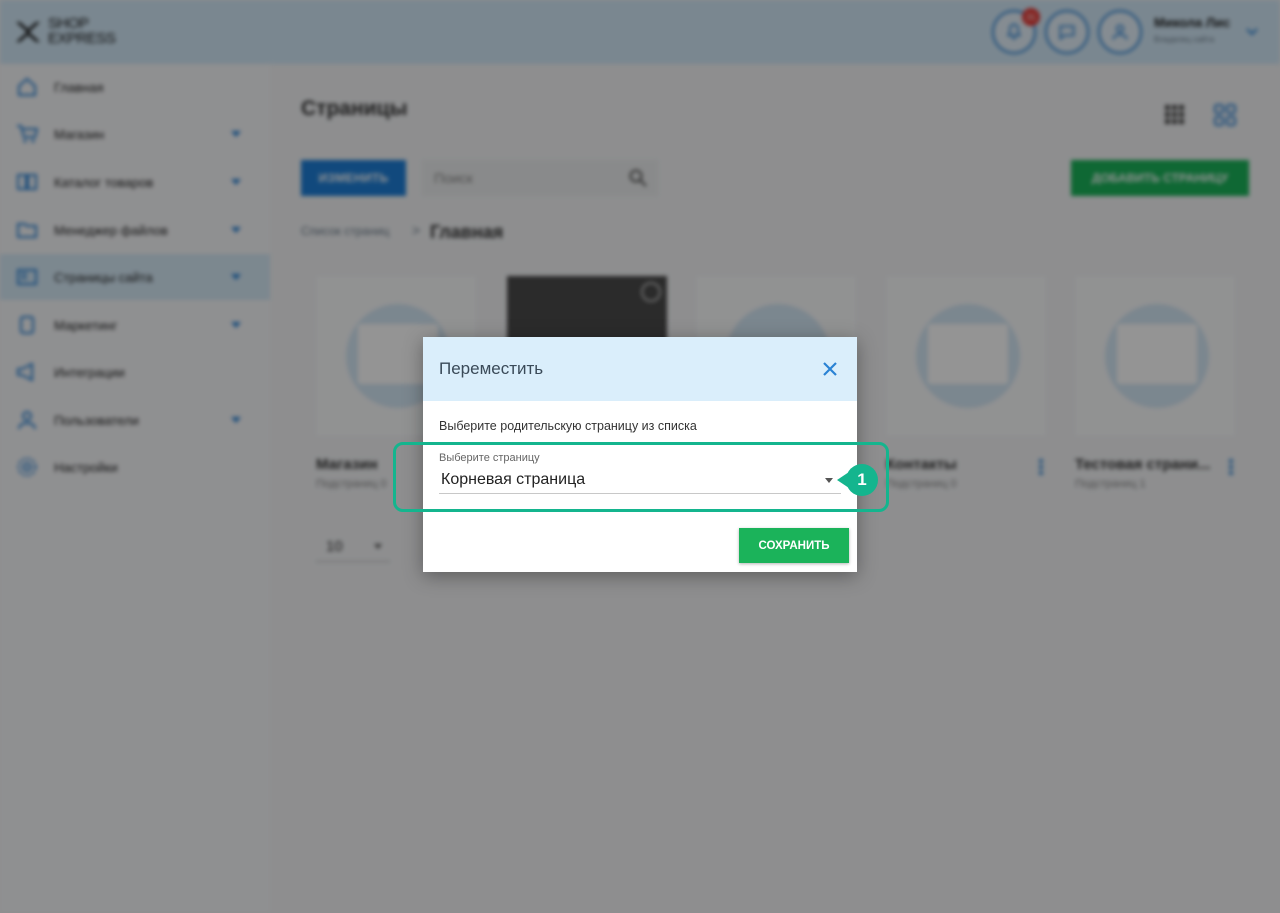  Describe the element at coordinates (829, 480) in the screenshot. I see `caret-down-icon` at that location.